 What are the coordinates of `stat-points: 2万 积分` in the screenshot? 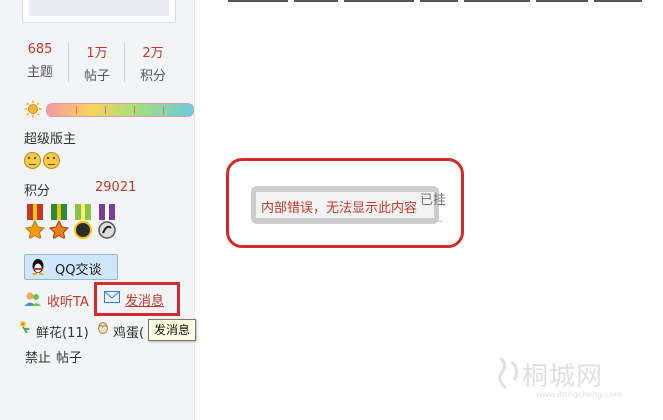 It's located at (153, 63).